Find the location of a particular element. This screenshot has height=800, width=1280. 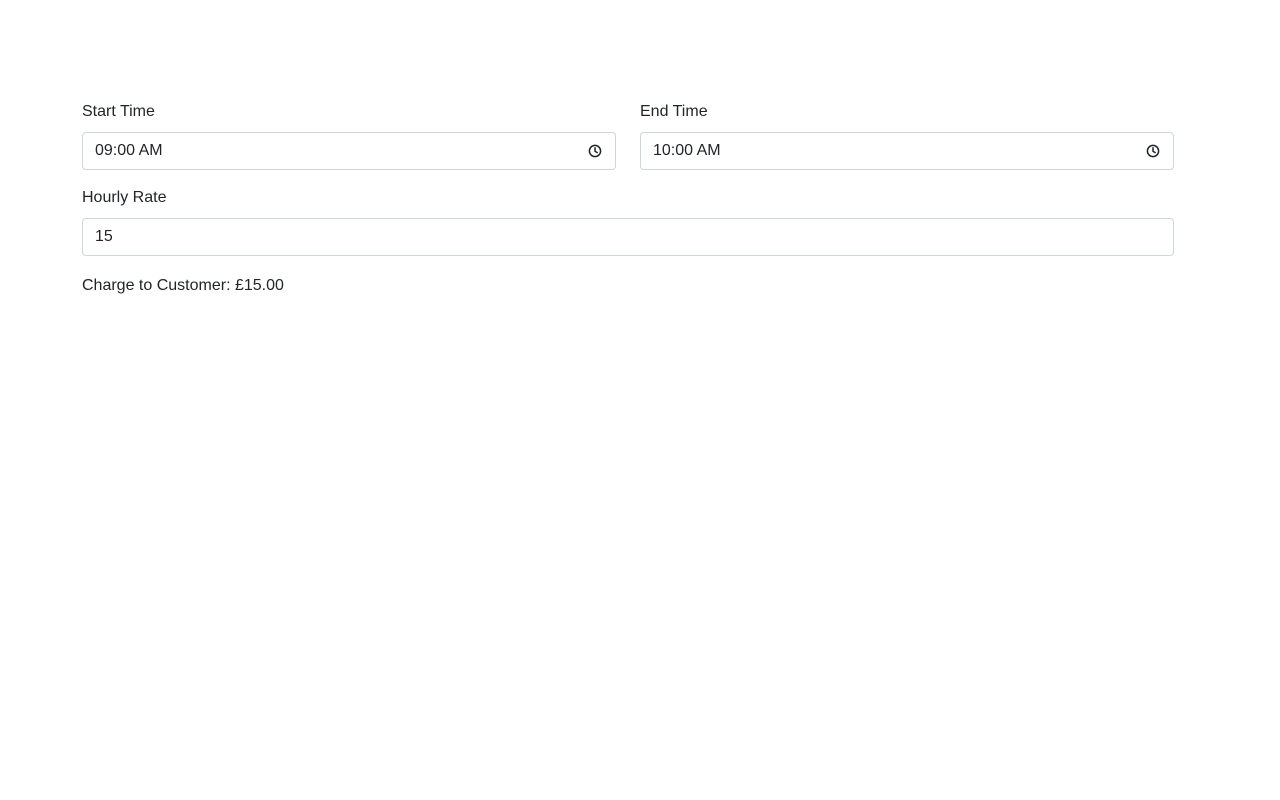

end-time-input: 10:00 AM is located at coordinates (907, 151).